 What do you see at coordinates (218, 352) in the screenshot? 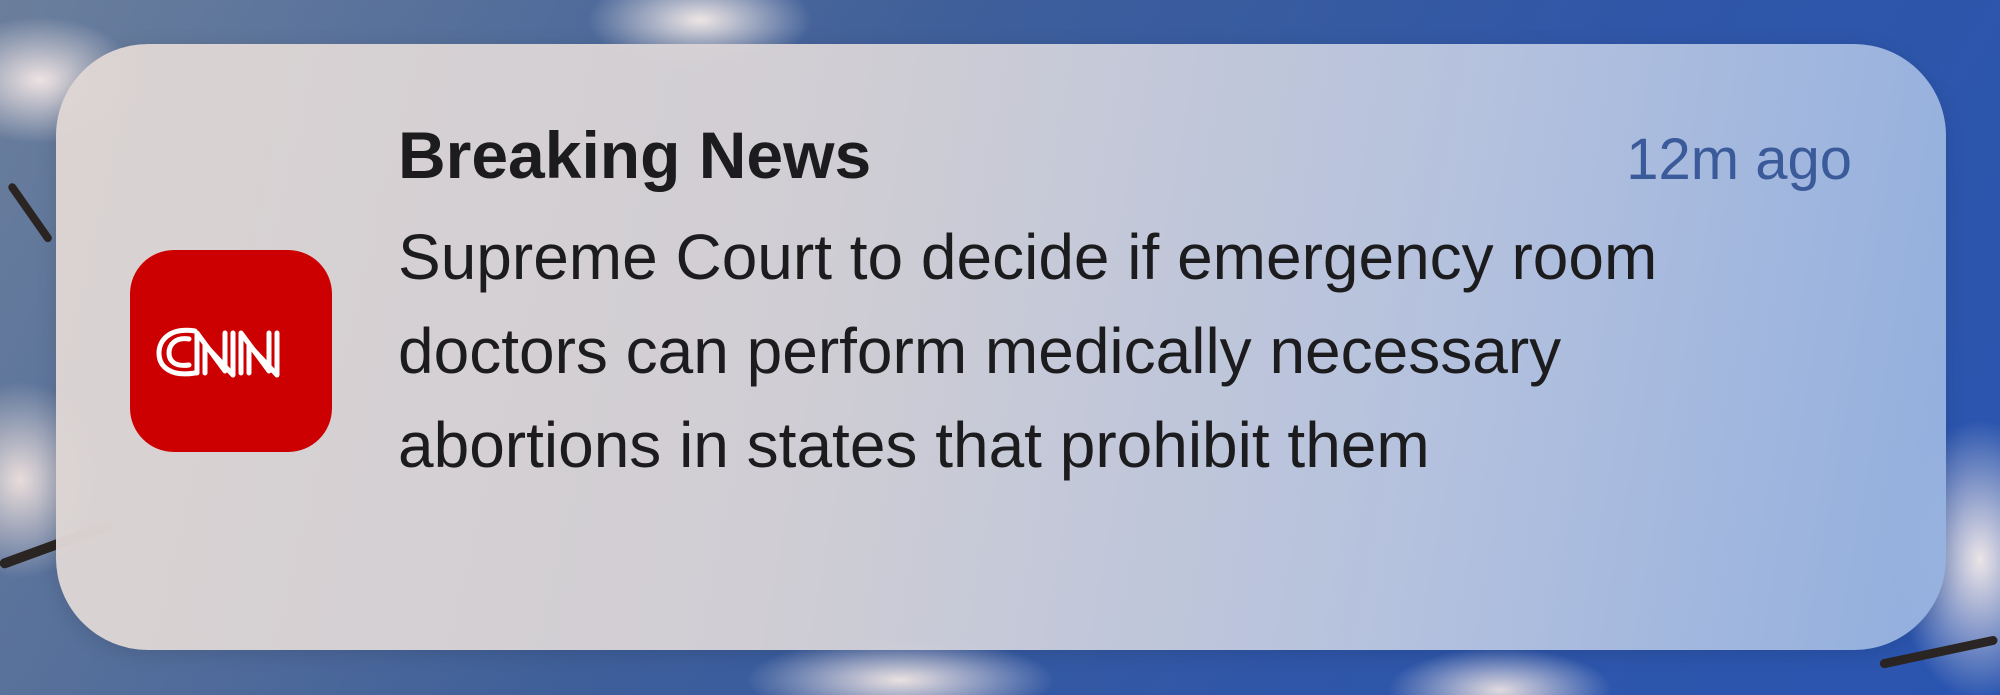
I see `cnn-logo-icon` at bounding box center [218, 352].